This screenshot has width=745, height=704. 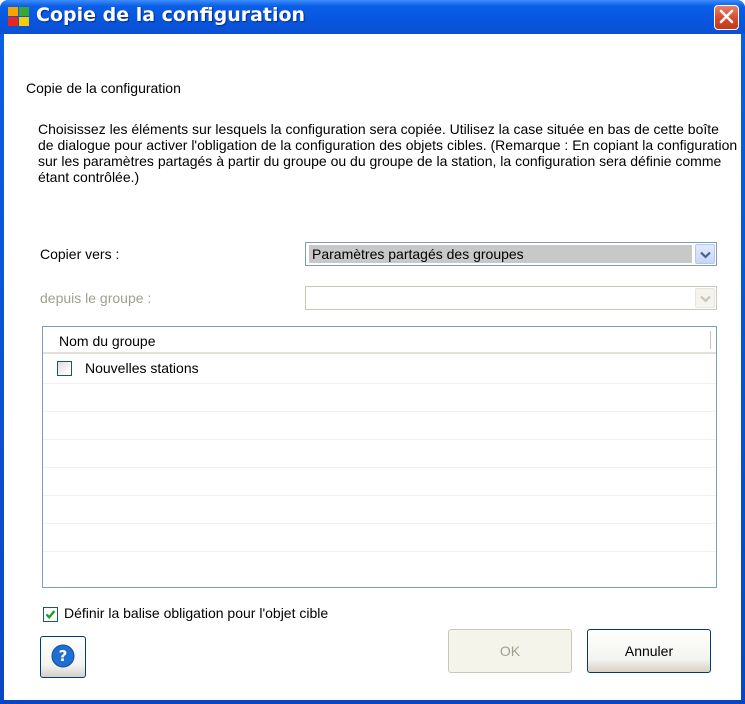 I want to click on ok-button: OK, so click(x=510, y=651).